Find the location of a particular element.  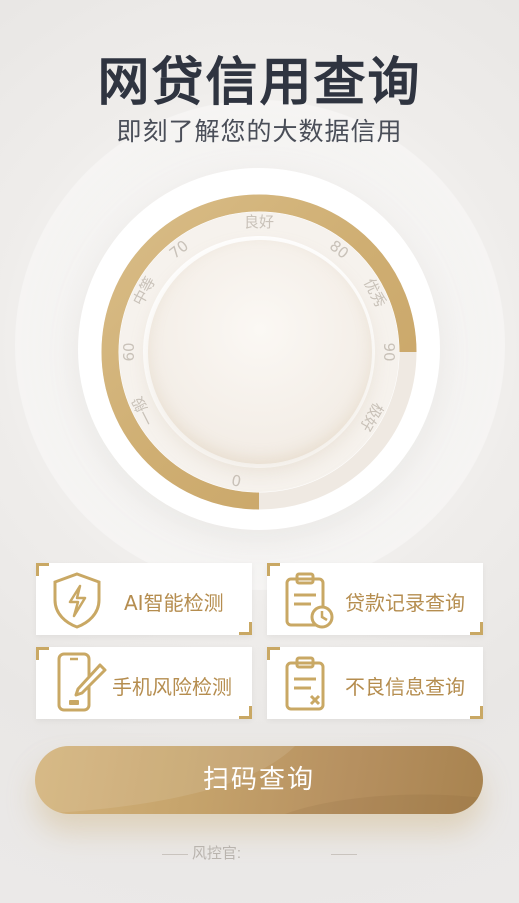

card-label: 贷款记录查询 is located at coordinates (405, 603).